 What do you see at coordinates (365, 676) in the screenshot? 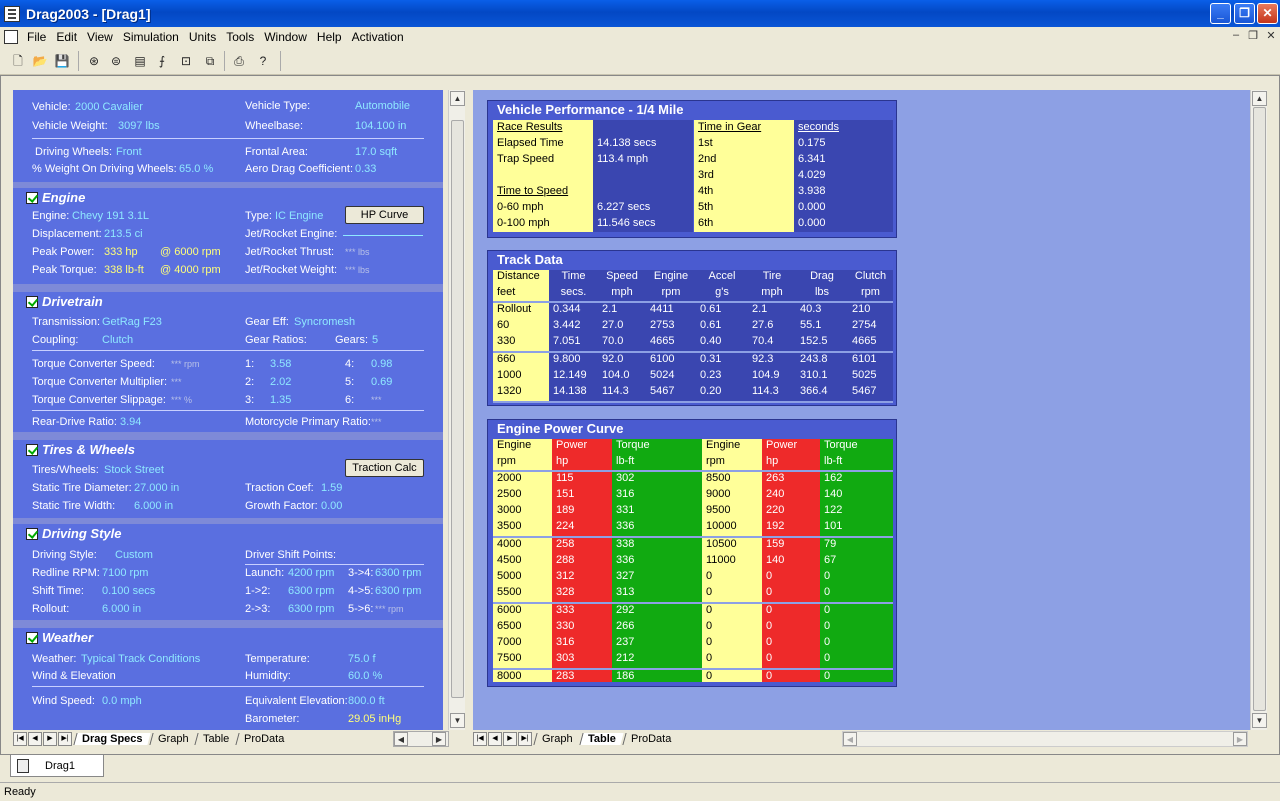
I see `humidity-value: 60.0 %` at bounding box center [365, 676].